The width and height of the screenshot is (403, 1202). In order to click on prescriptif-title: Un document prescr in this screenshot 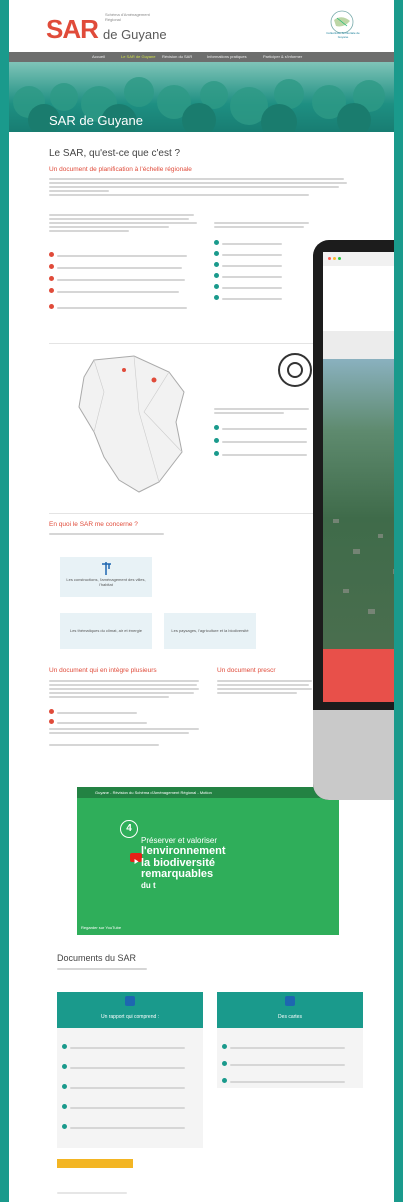, I will do `click(246, 670)`.